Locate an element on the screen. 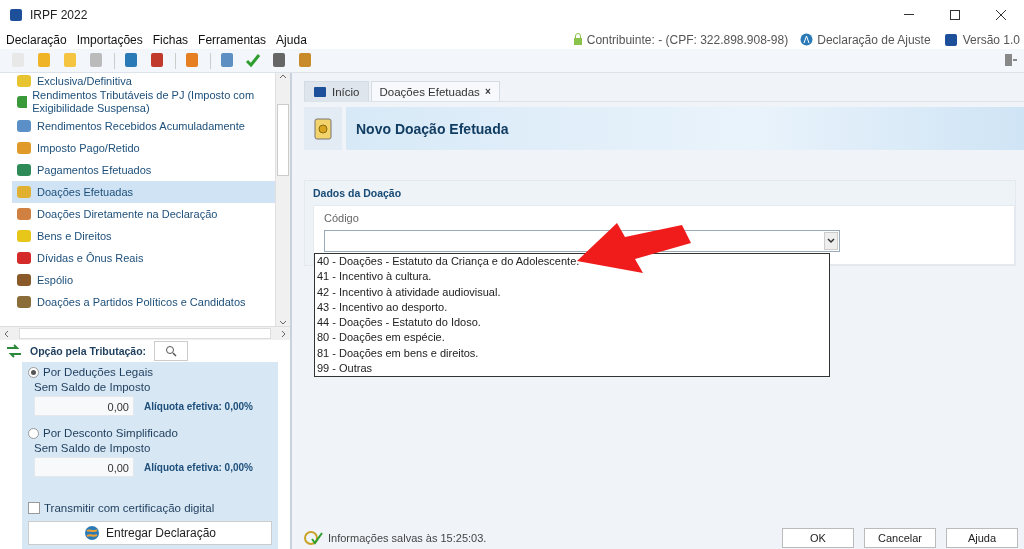 This screenshot has width=1024, height=549. section-title: Dados da Doação is located at coordinates (358, 193).